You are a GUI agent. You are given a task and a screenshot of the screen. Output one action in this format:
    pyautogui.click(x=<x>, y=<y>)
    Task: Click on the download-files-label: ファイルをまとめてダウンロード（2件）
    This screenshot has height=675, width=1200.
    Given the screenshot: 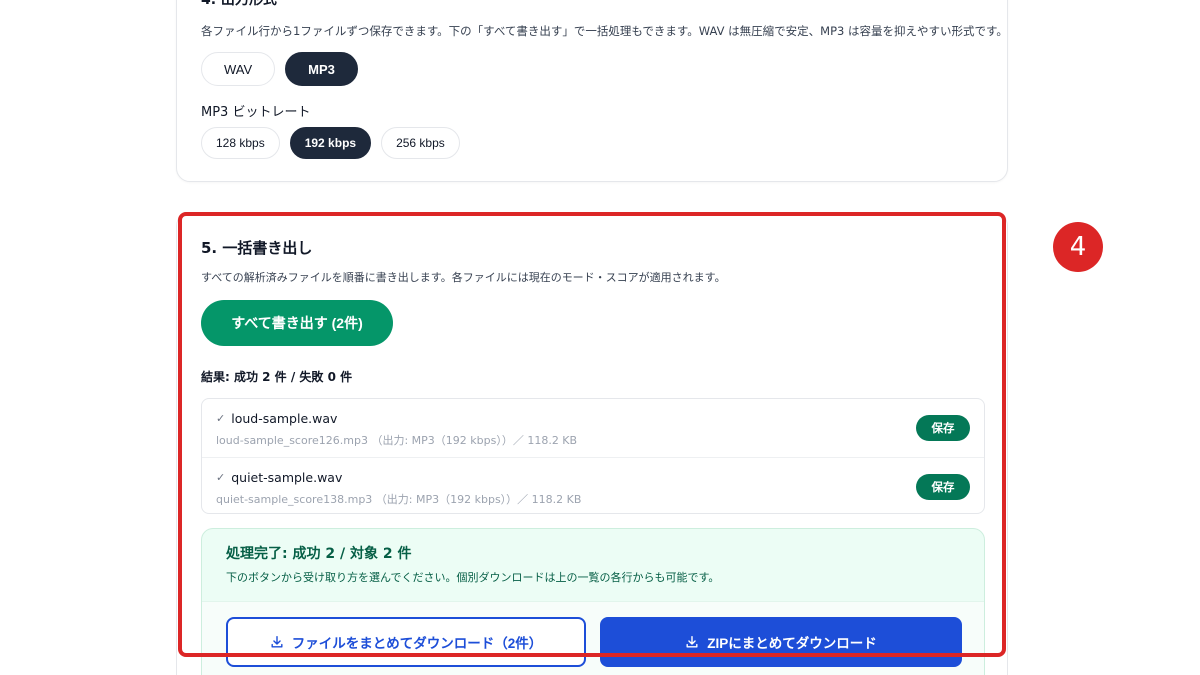 What is the action you would take?
    pyautogui.click(x=417, y=643)
    